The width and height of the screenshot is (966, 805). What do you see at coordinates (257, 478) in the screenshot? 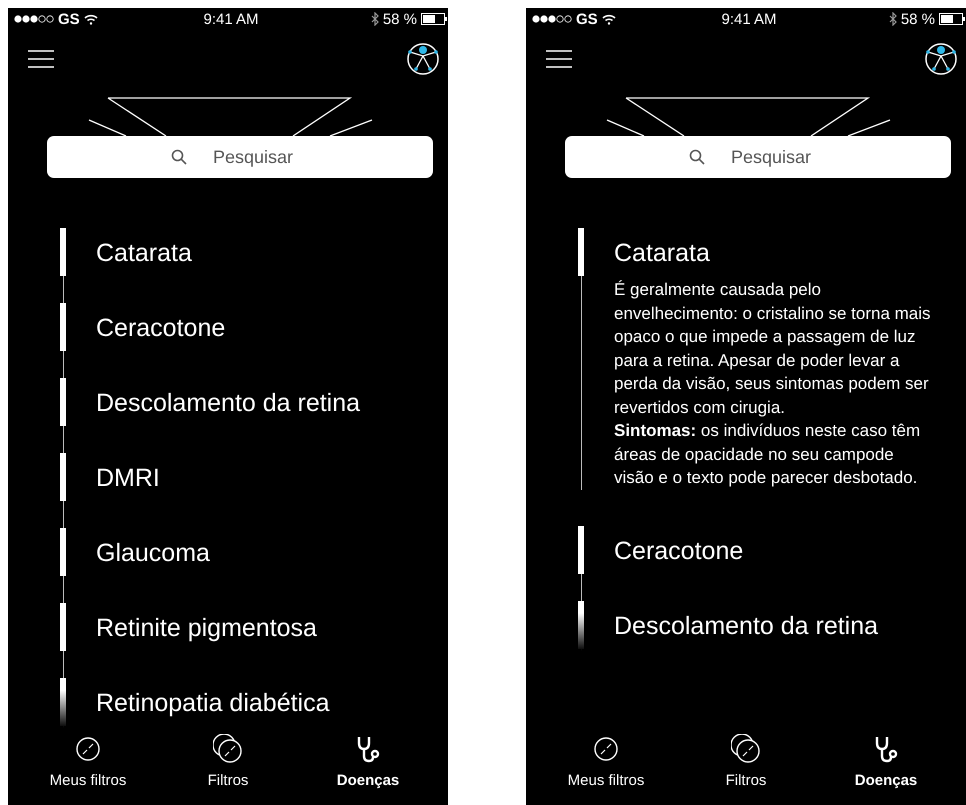
I see `disease-item: DMRI` at bounding box center [257, 478].